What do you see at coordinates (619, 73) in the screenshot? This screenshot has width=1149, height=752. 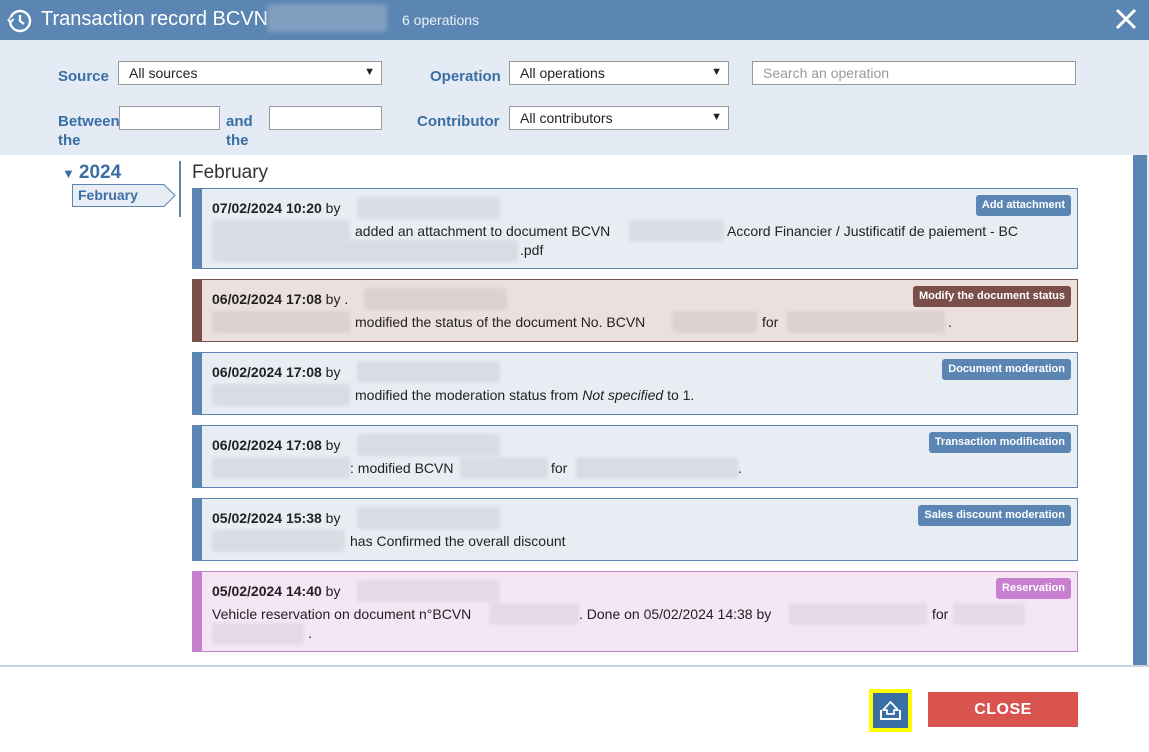 I see `operation-select: All operations ▼` at bounding box center [619, 73].